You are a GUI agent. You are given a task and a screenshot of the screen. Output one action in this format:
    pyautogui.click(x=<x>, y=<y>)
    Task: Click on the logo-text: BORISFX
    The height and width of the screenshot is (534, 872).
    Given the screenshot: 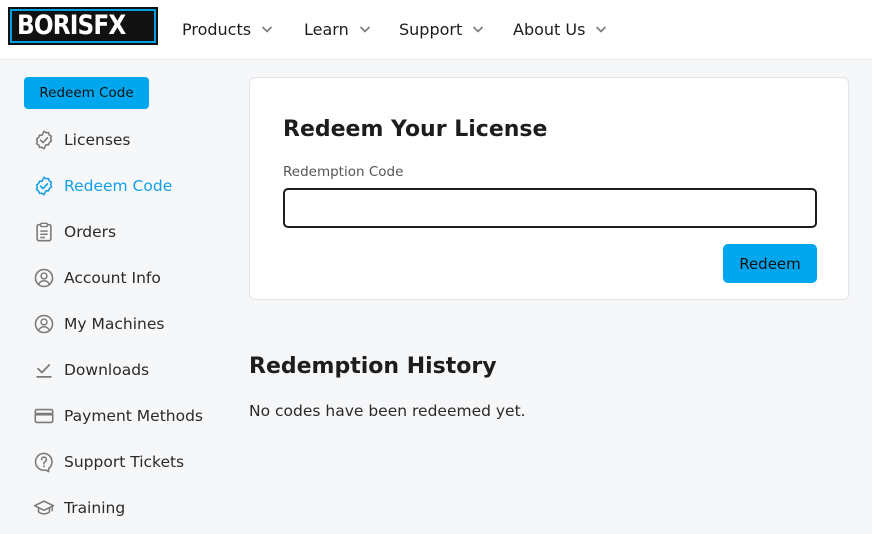 What is the action you would take?
    pyautogui.click(x=71, y=25)
    